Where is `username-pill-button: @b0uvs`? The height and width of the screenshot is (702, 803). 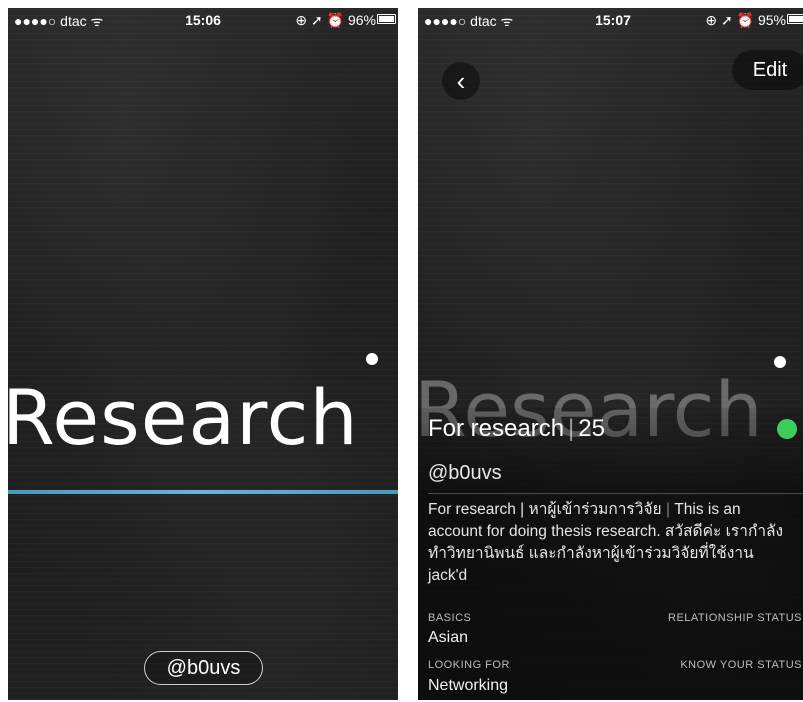
username-pill-button: @b0uvs is located at coordinates (203, 668).